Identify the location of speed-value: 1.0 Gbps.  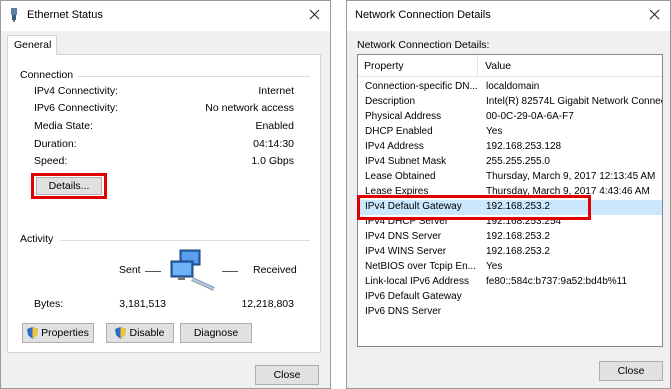
(272, 161).